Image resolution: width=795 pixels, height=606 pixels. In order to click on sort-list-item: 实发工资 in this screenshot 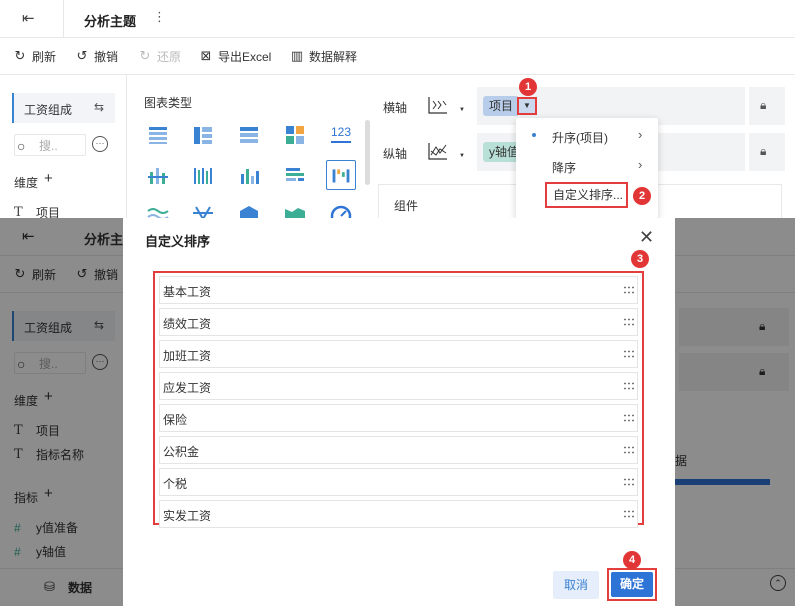, I will do `click(398, 514)`.